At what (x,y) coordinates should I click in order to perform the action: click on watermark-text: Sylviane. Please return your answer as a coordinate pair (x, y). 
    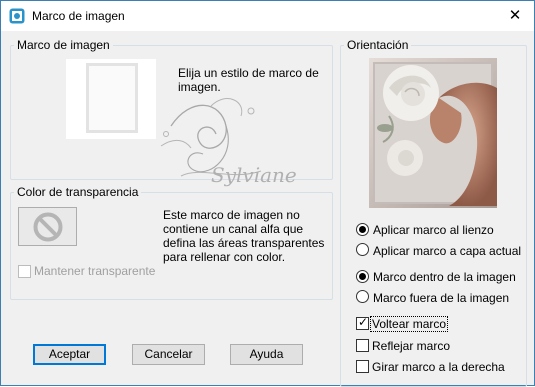
    Looking at the image, I should click on (254, 175).